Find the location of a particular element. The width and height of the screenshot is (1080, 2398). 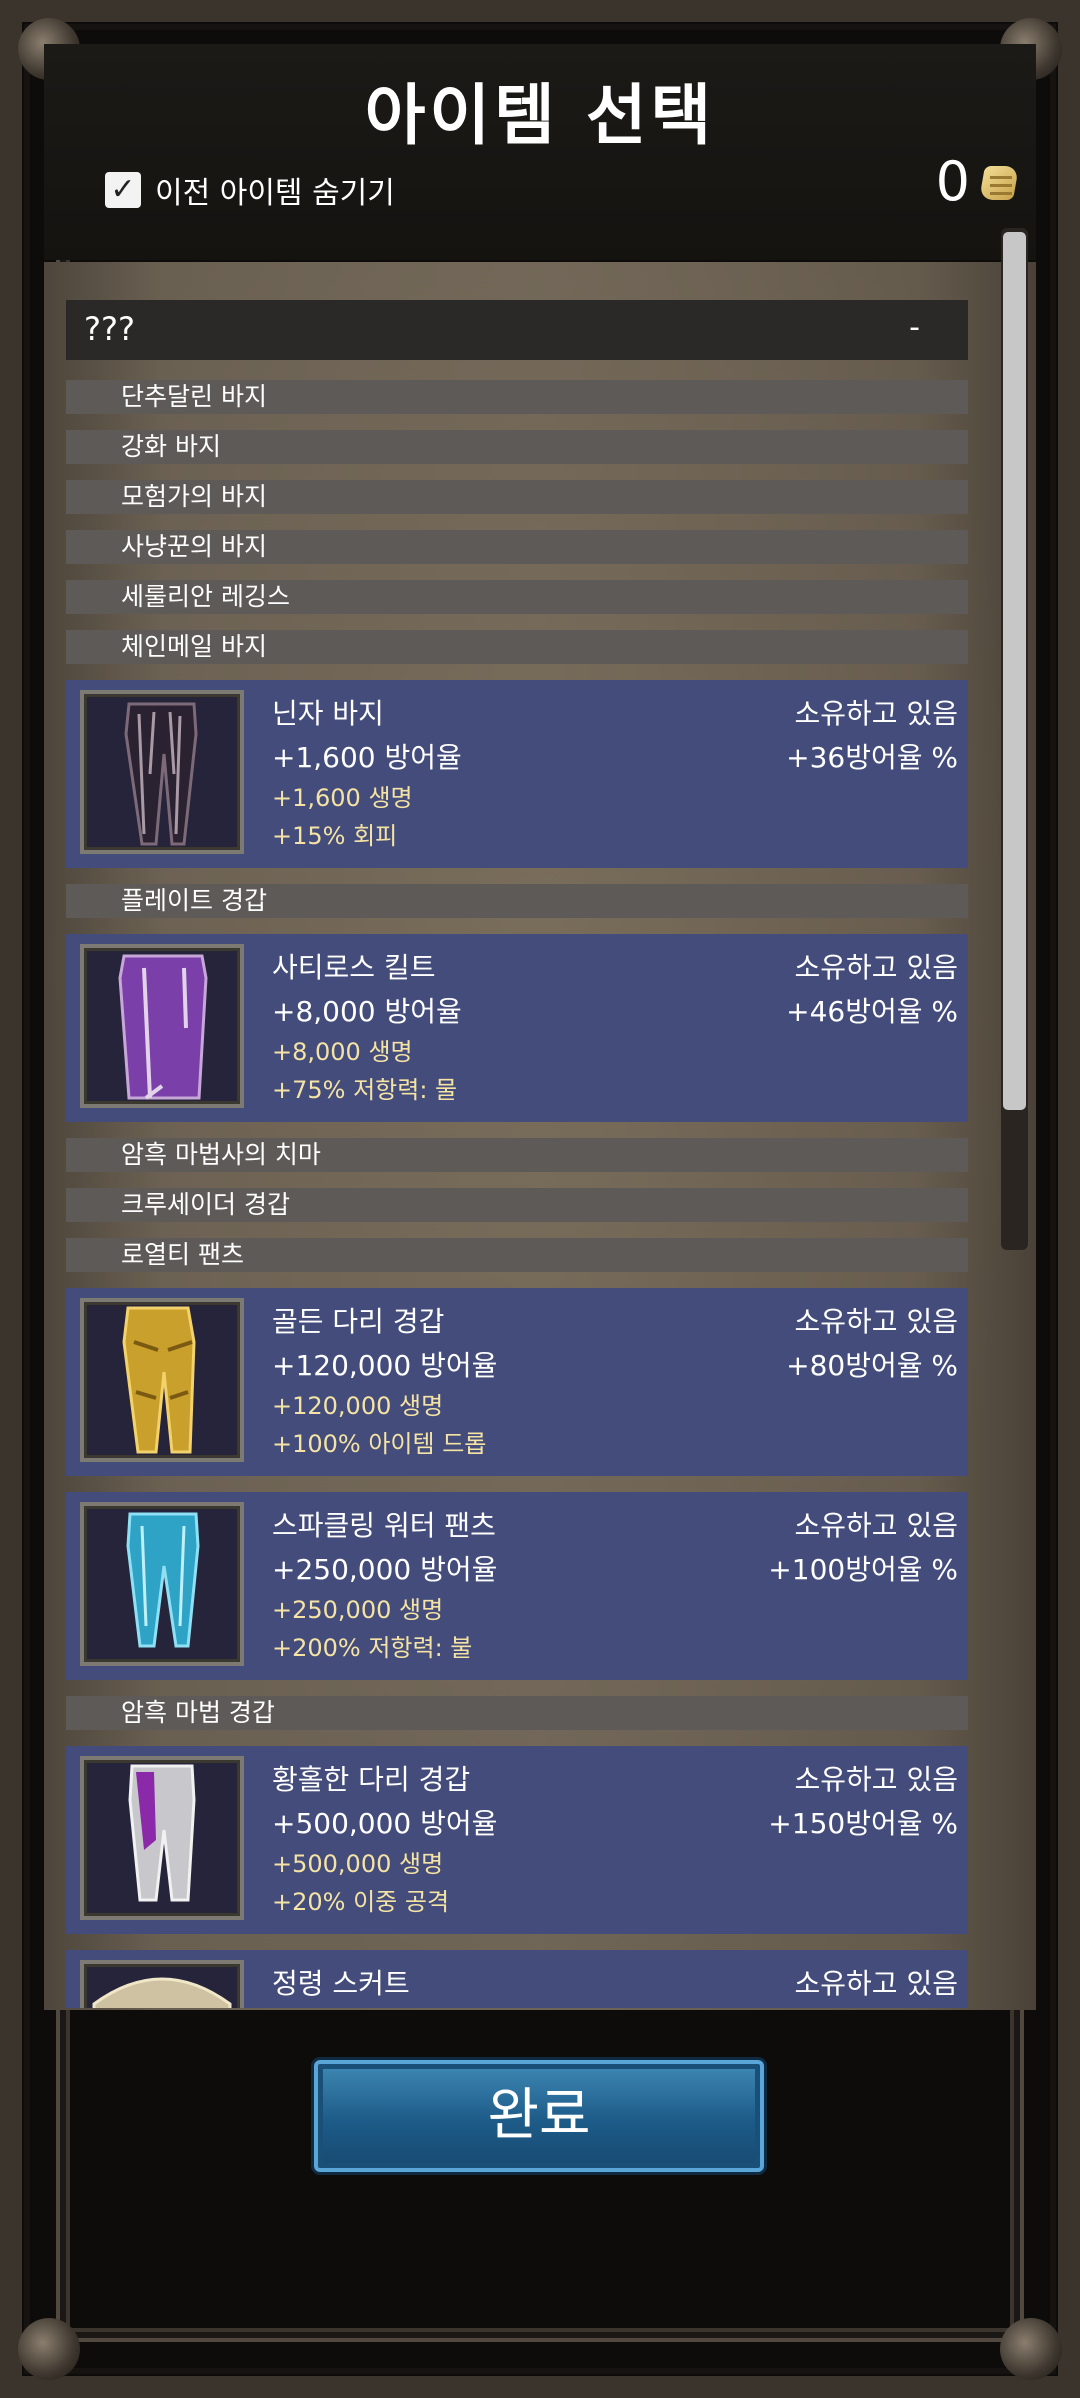

item-bonus: +15% 회피 is located at coordinates (335, 836).